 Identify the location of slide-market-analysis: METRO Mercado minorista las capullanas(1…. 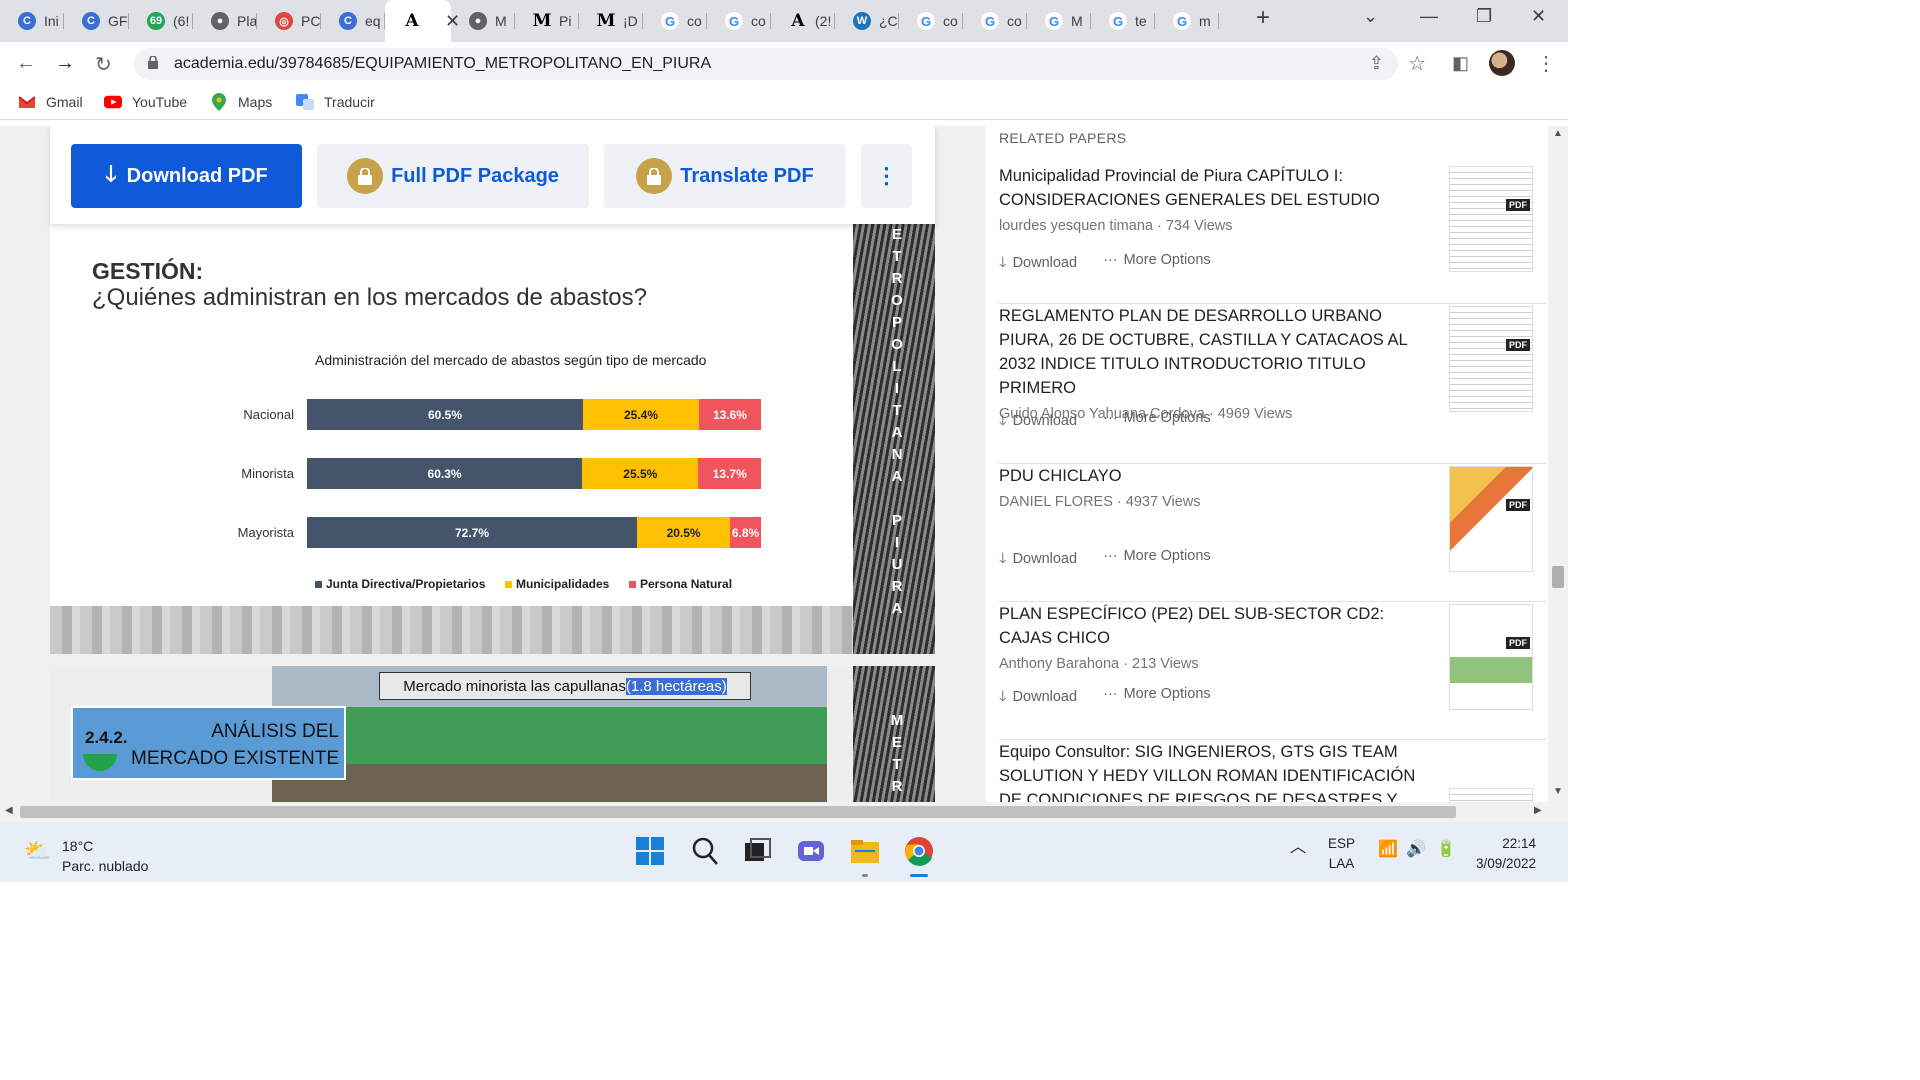
(492, 734).